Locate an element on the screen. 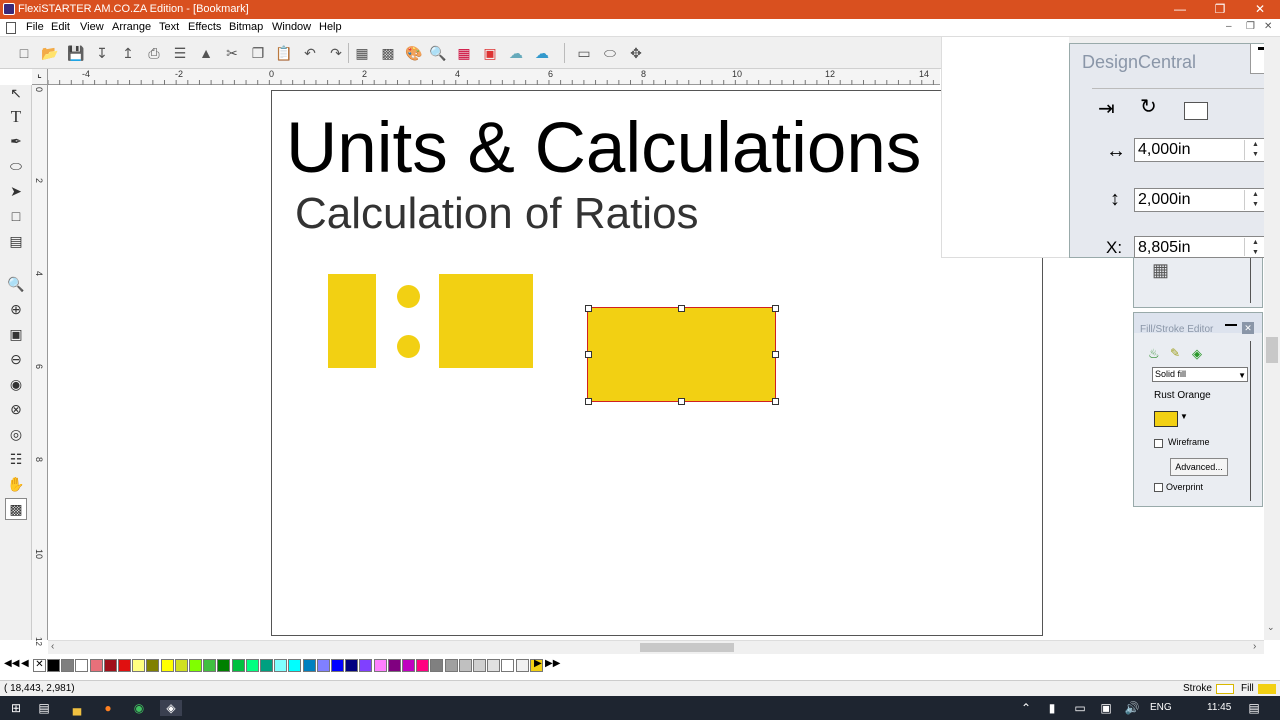 The width and height of the screenshot is (1280, 720). menu-effects: Effects is located at coordinates (204, 27).